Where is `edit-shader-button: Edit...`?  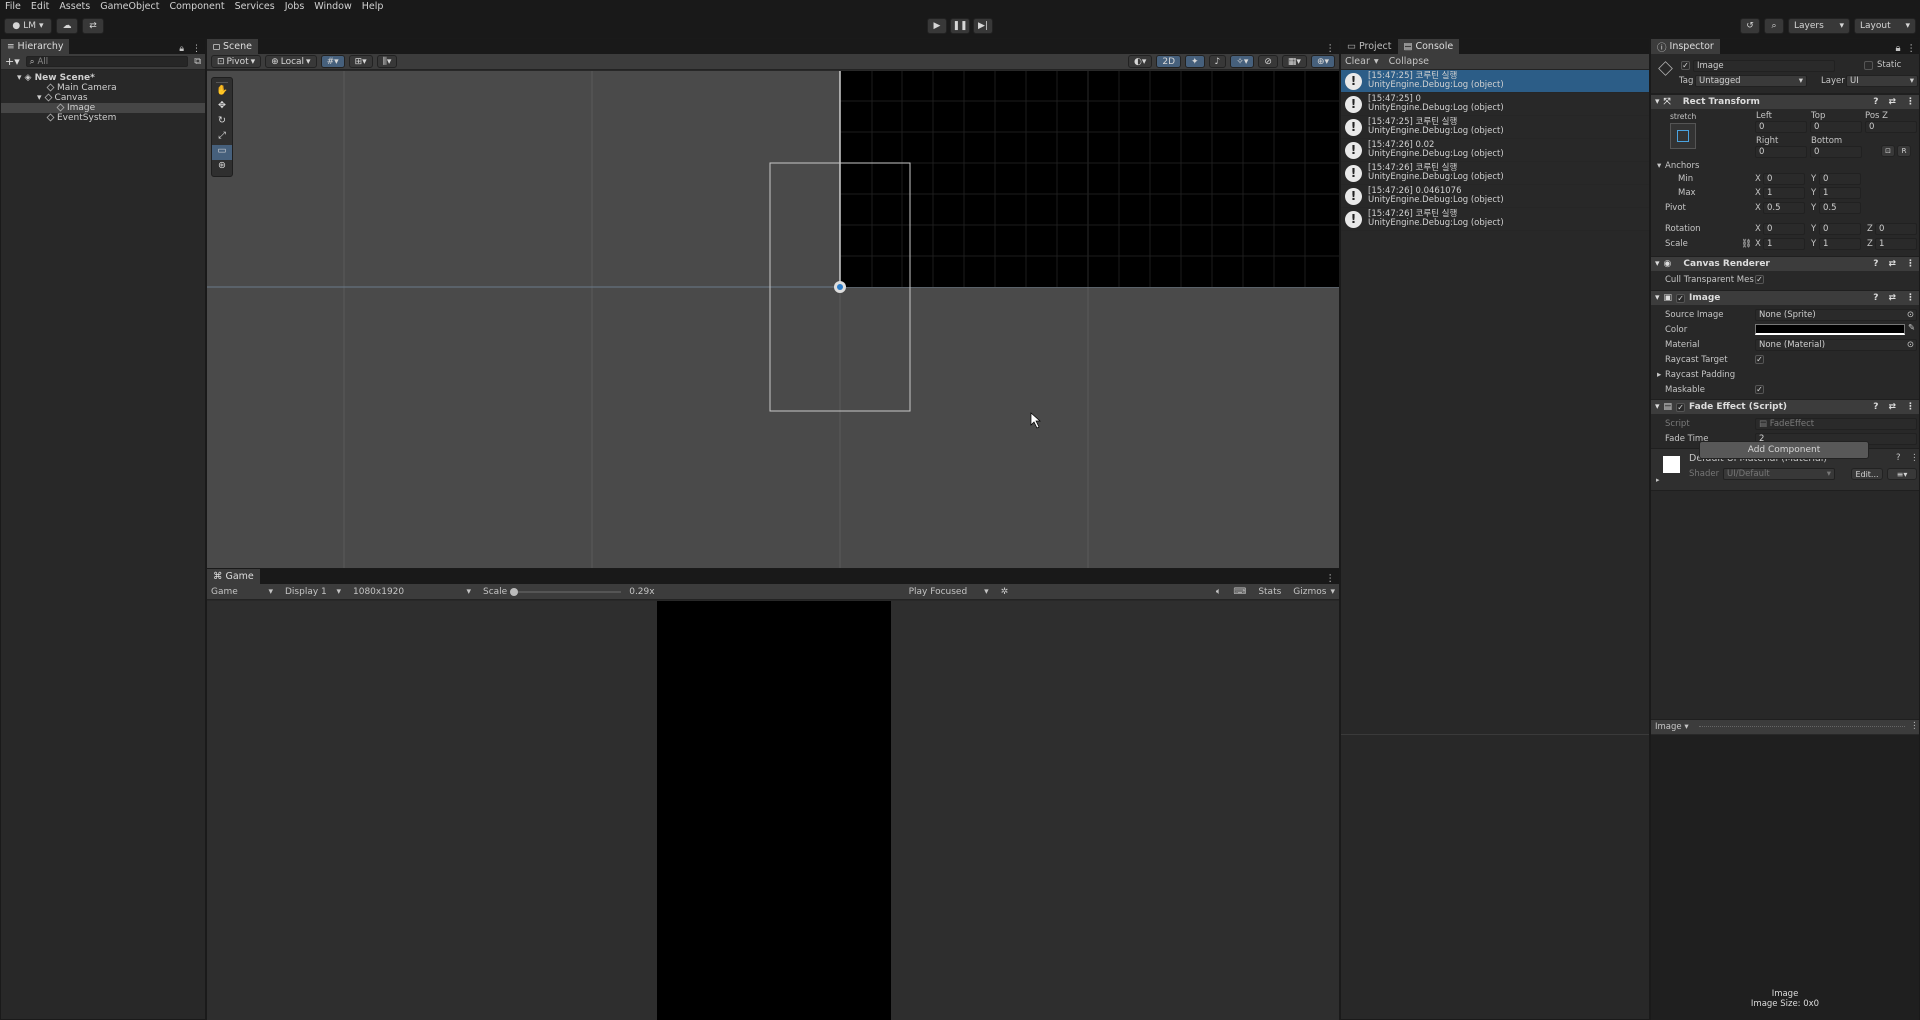 edit-shader-button: Edit... is located at coordinates (1867, 474).